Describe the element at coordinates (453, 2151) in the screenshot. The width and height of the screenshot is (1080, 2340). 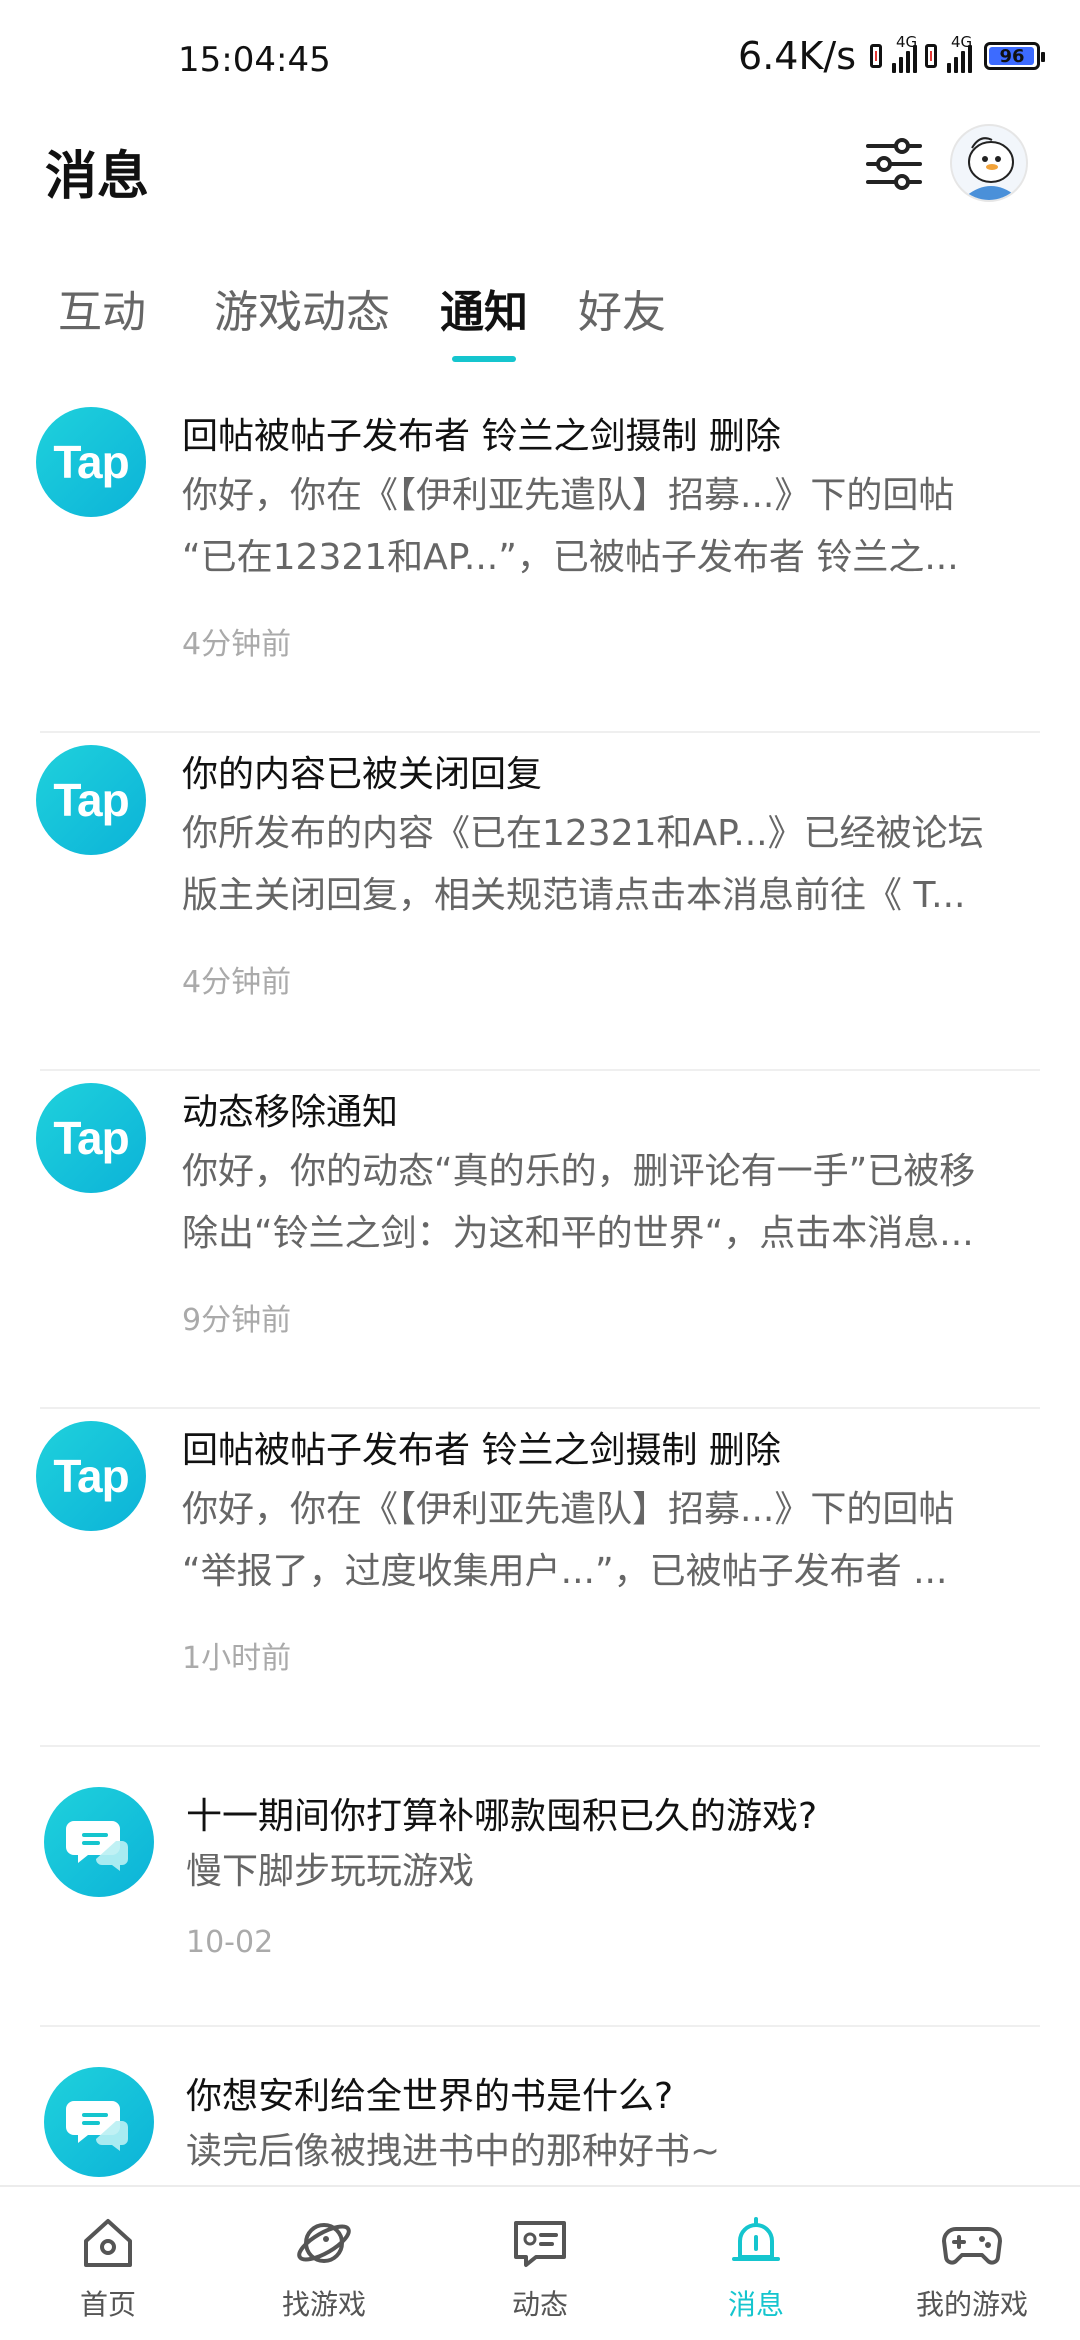
I see `topic-subtitle: 读完后像被拽进书中的那种好书~` at that location.